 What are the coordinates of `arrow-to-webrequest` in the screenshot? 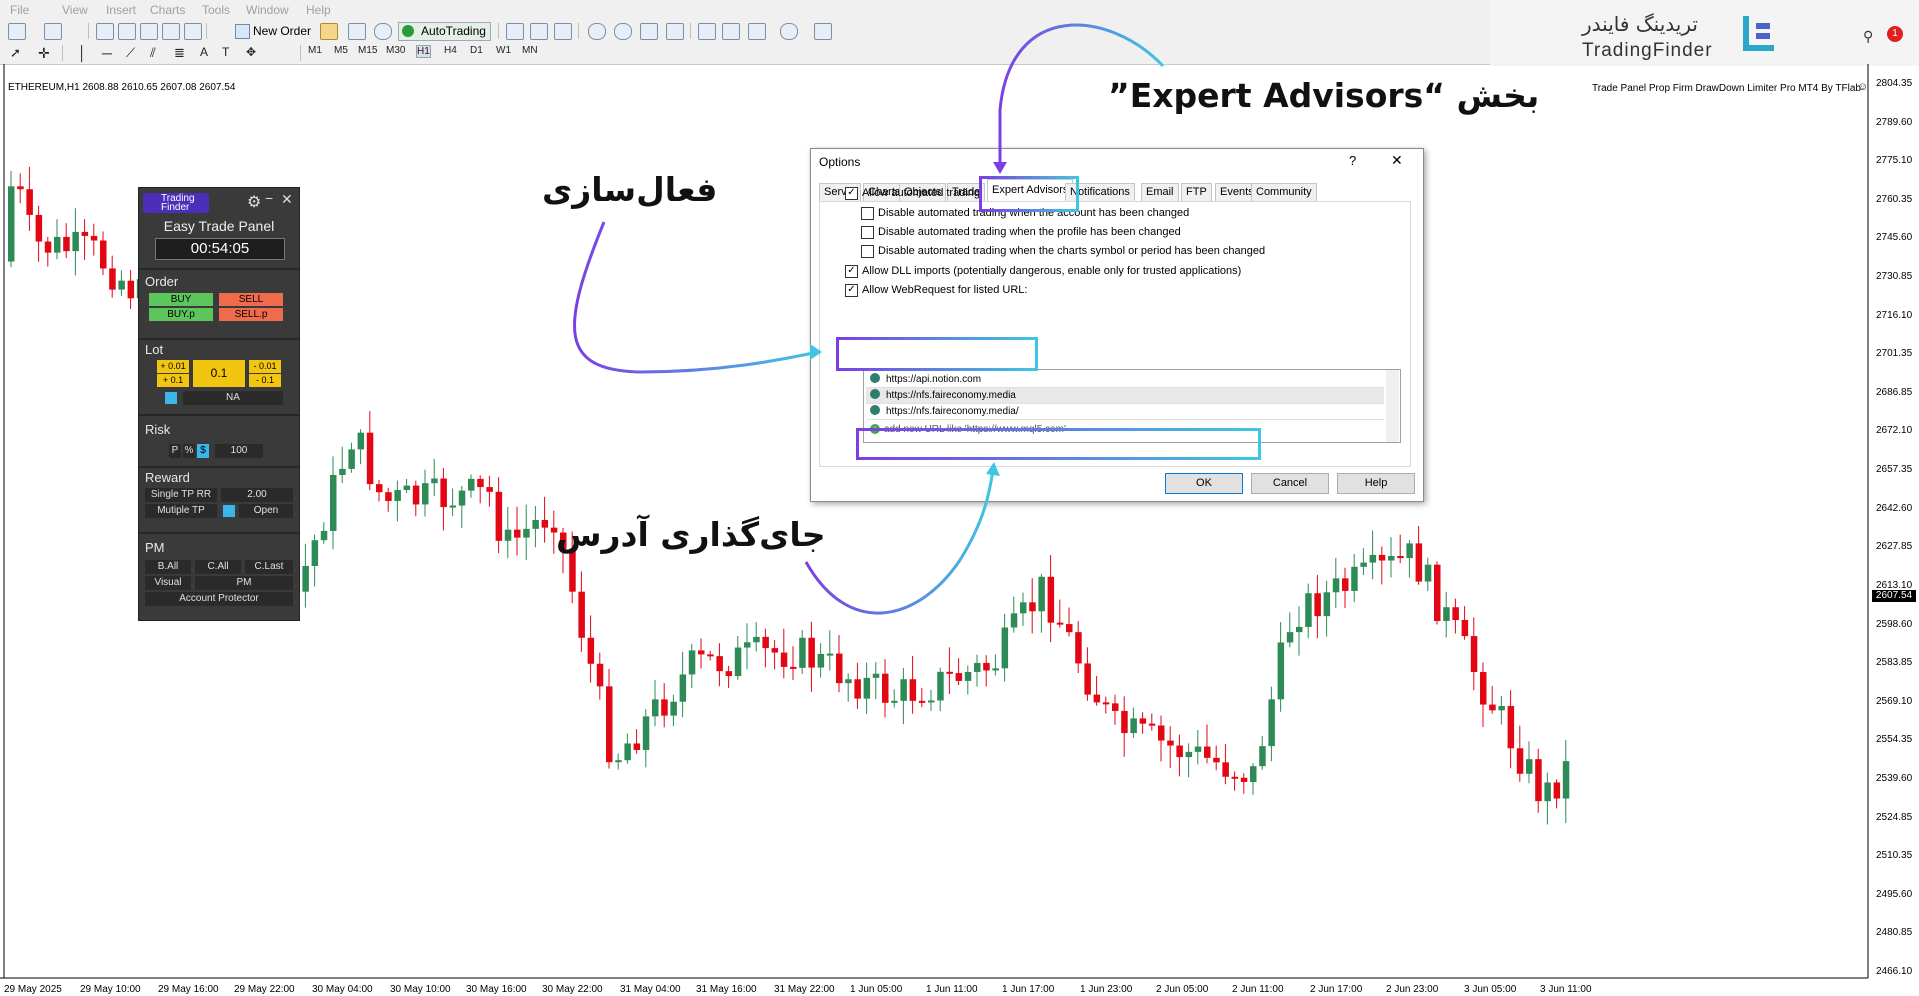 It's located at (696, 297).